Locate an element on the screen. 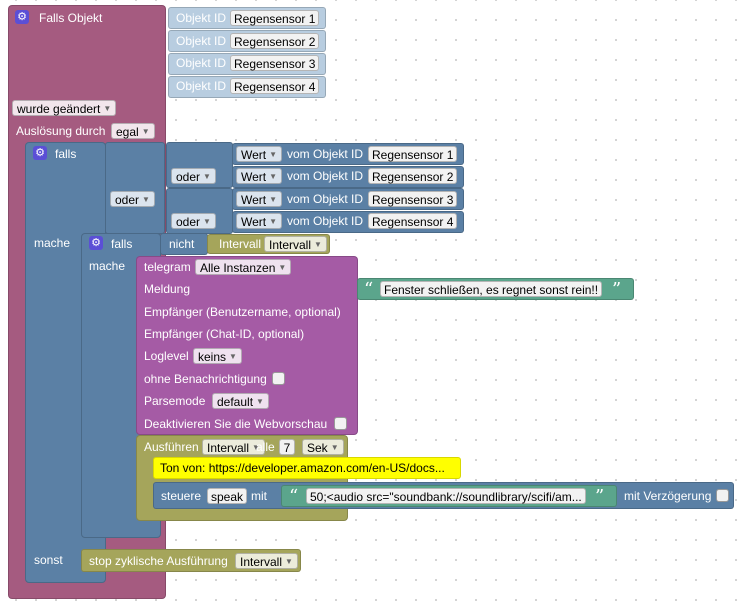 The width and height of the screenshot is (742, 604). object-id-value: Regensensor 4 is located at coordinates (275, 86).